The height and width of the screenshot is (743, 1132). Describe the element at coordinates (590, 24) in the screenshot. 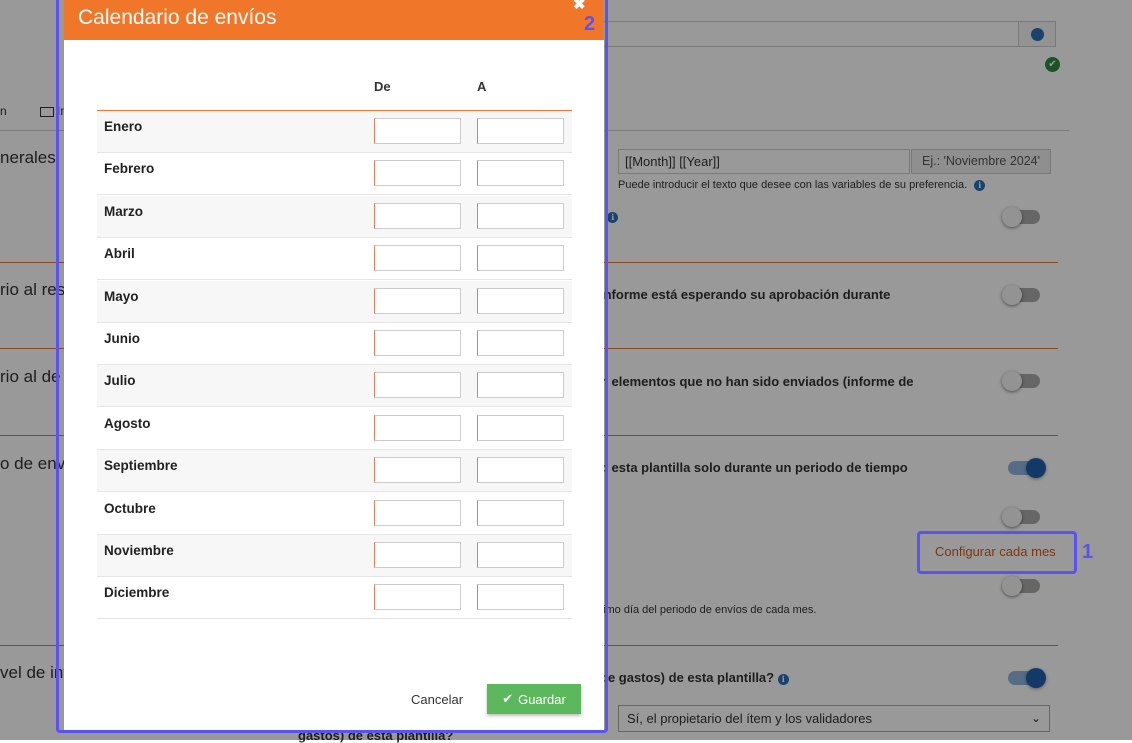

I see `annotation-number: 2` at that location.